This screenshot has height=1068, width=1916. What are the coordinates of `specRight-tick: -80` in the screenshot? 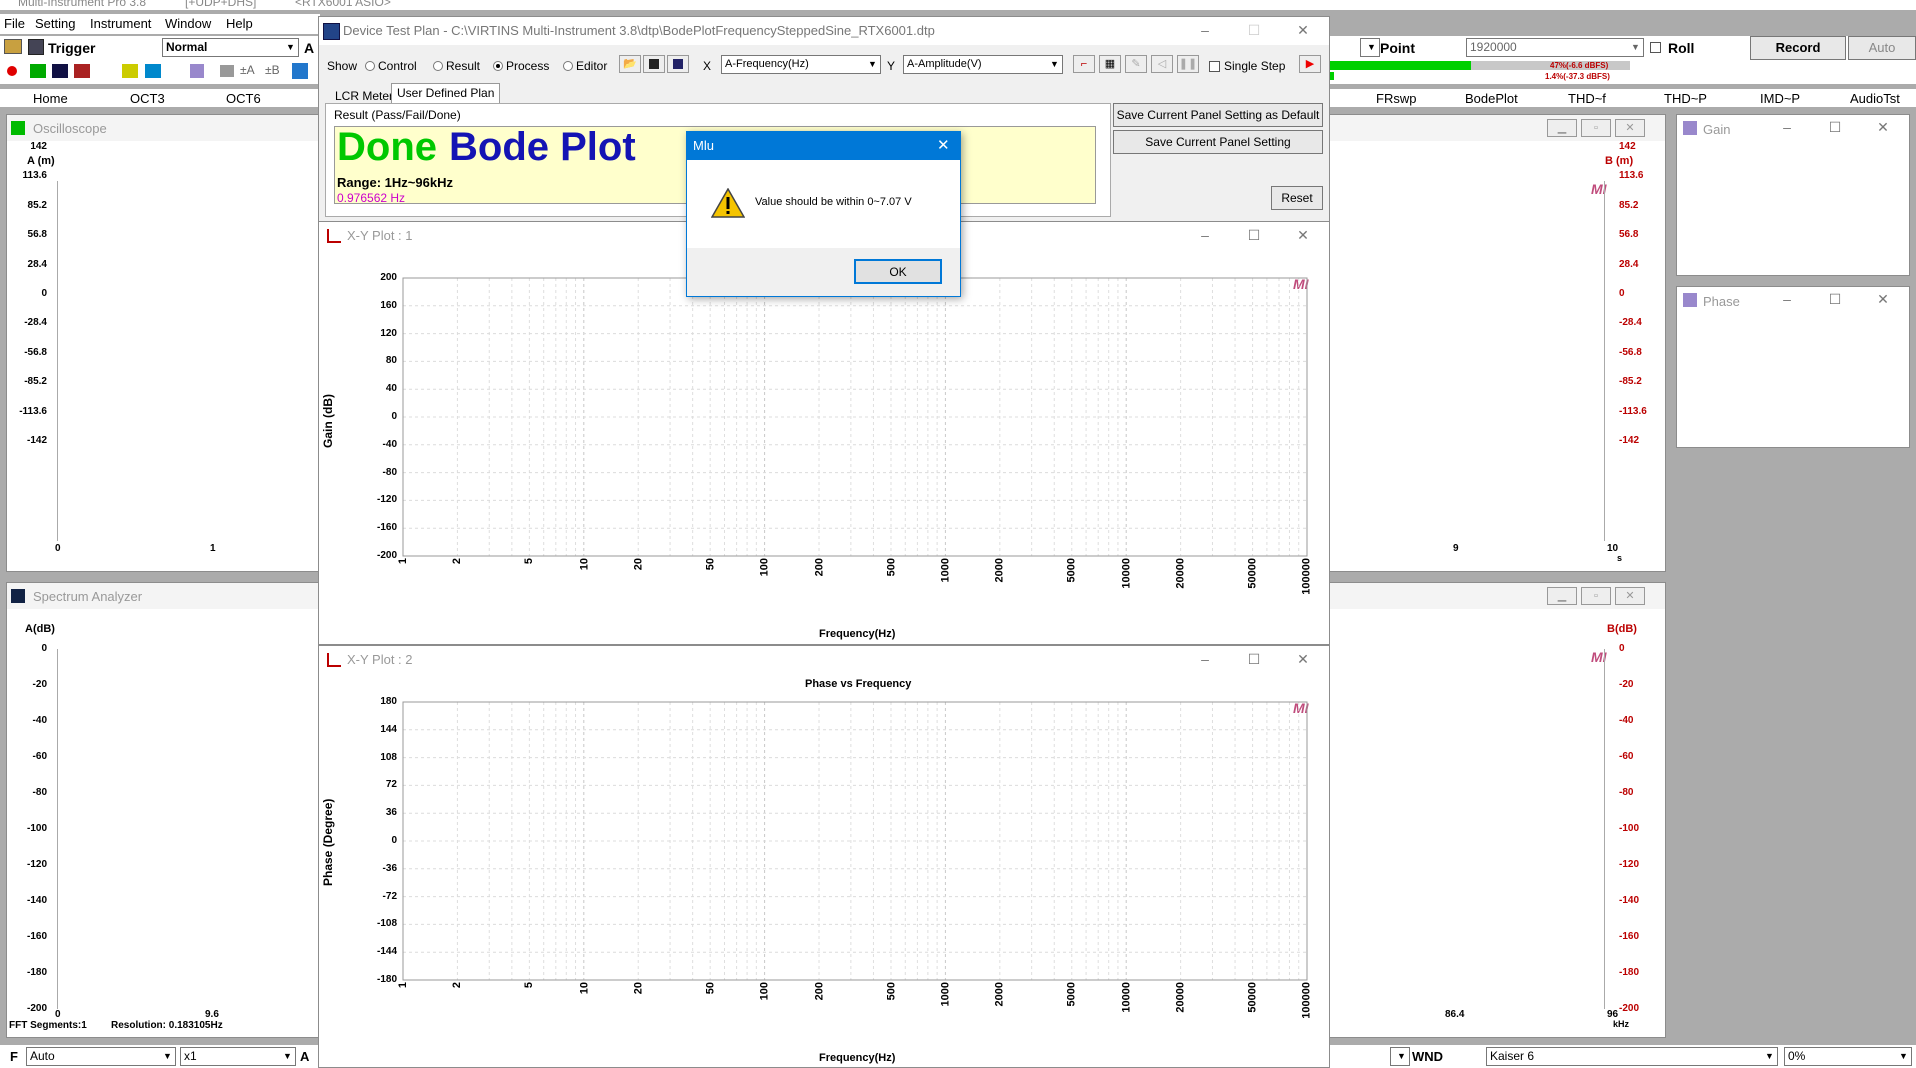 It's located at (1626, 792).